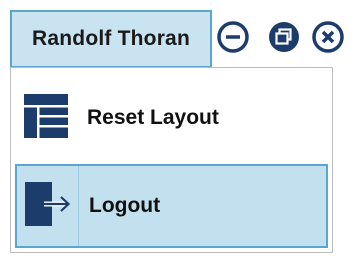  I want to click on layout-icon, so click(46, 118).